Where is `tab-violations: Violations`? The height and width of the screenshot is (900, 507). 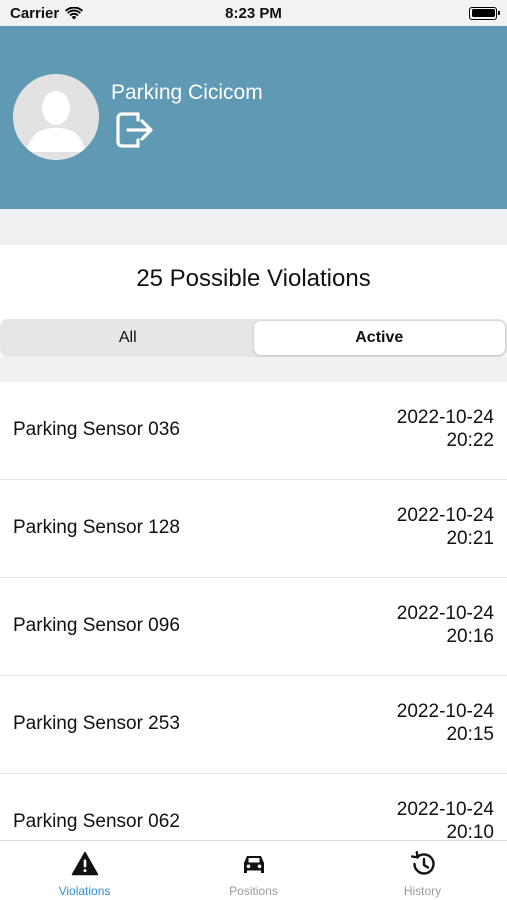
tab-violations: Violations is located at coordinates (84, 870).